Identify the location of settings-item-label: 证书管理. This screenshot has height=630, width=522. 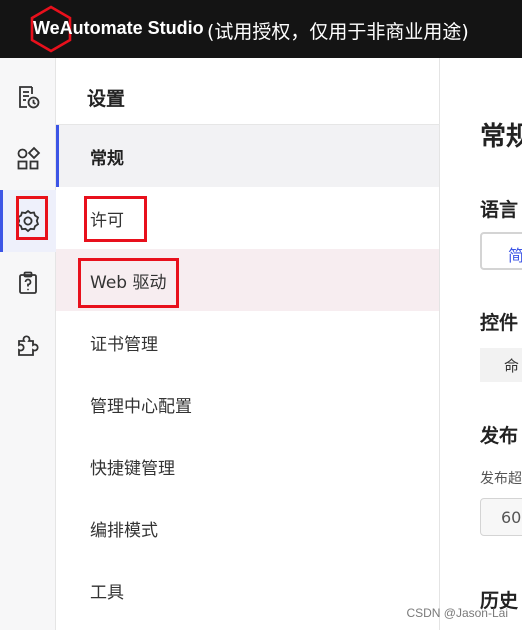
(124, 344).